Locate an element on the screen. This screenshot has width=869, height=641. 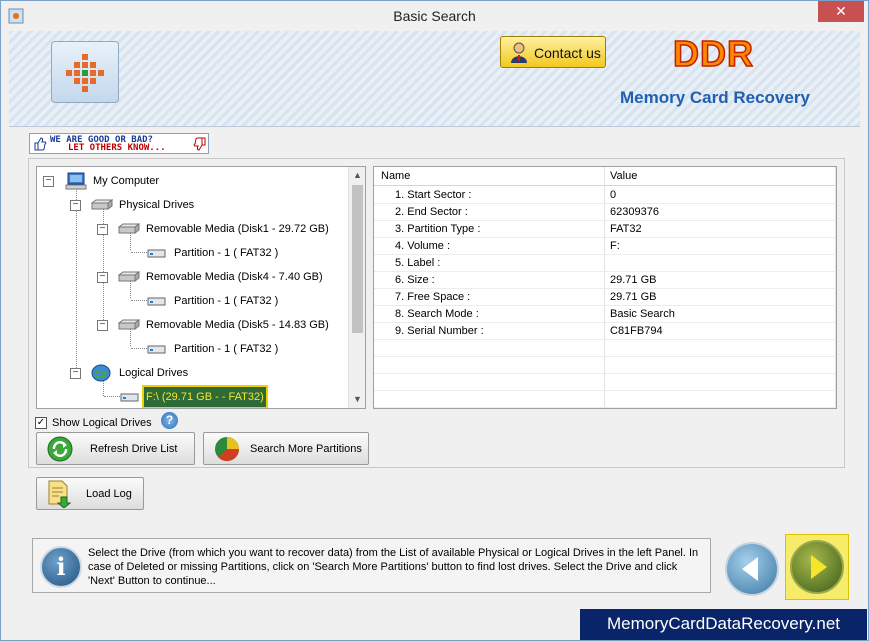
table-row: 5. Label : is located at coordinates (605, 263).